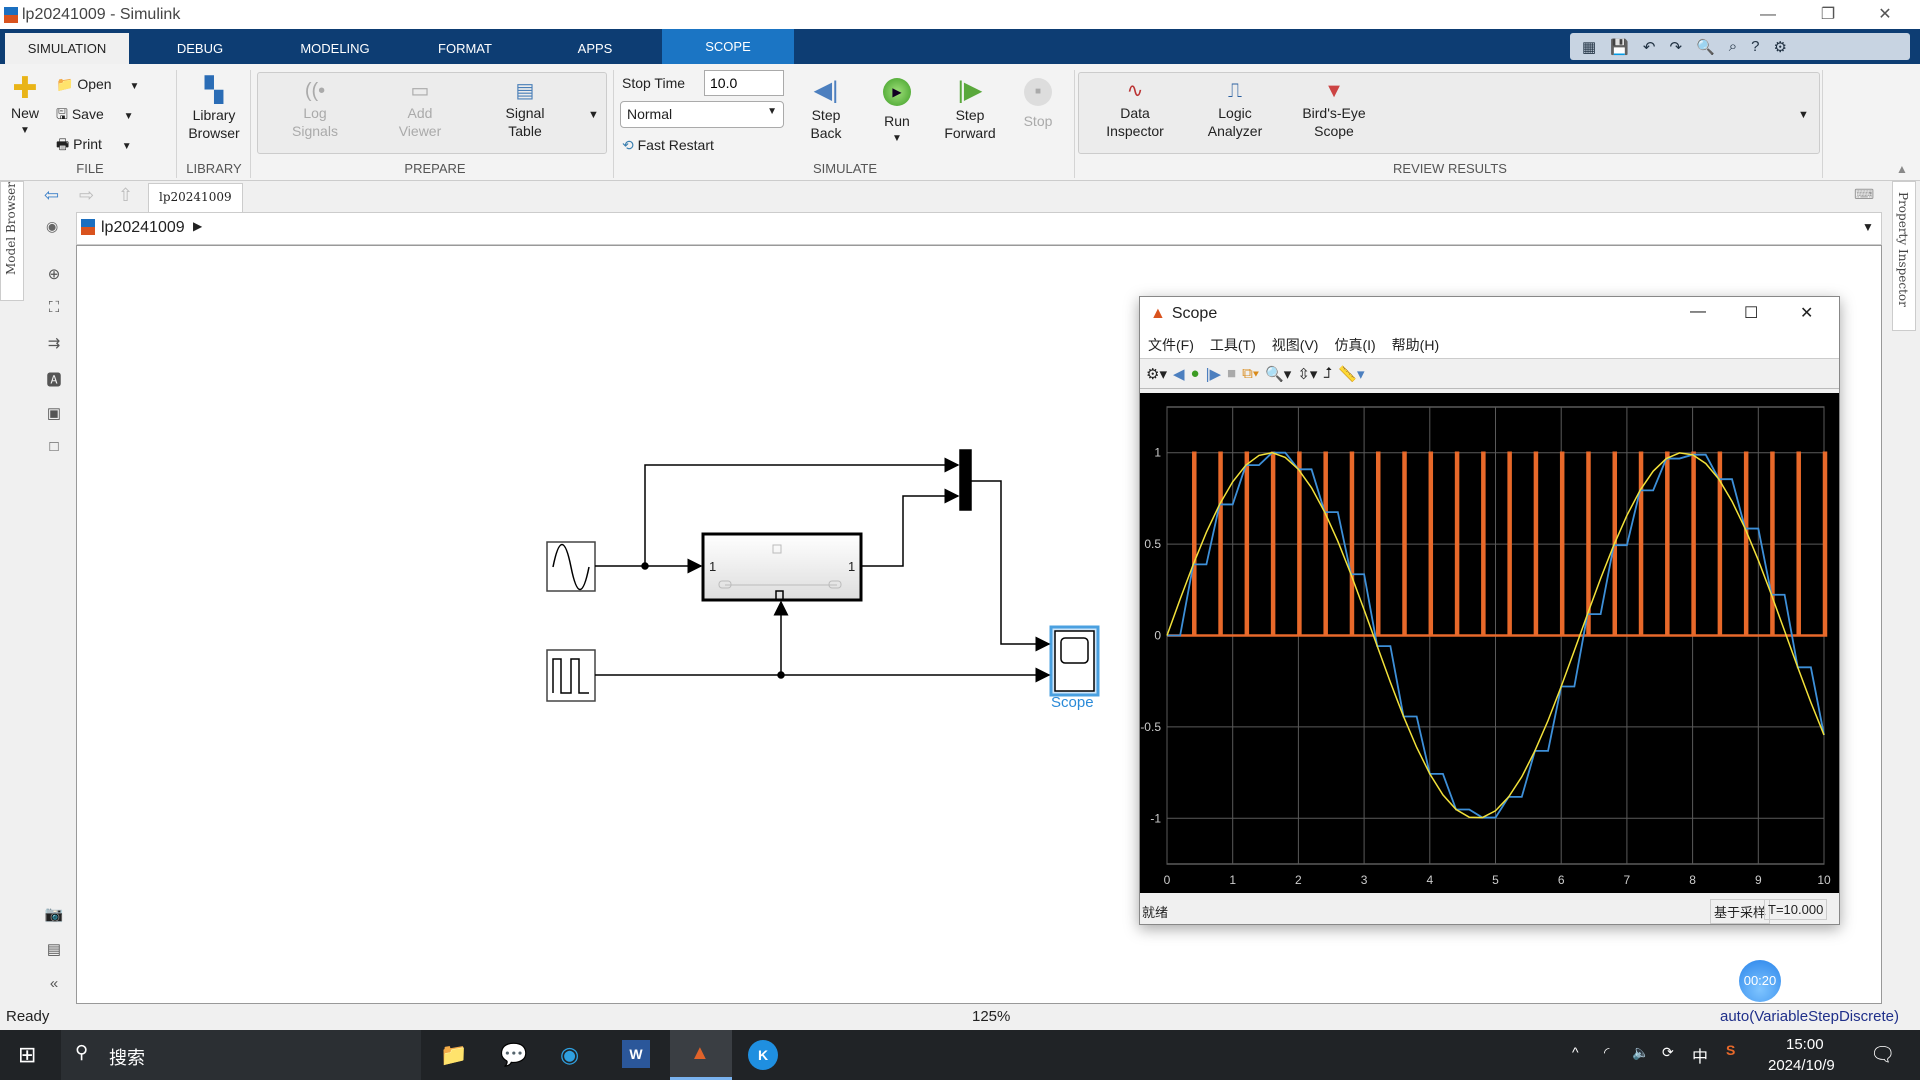 The image size is (1920, 1080). What do you see at coordinates (1135, 109) in the screenshot?
I see `data-inspector-button: ∿ Data Inspector` at bounding box center [1135, 109].